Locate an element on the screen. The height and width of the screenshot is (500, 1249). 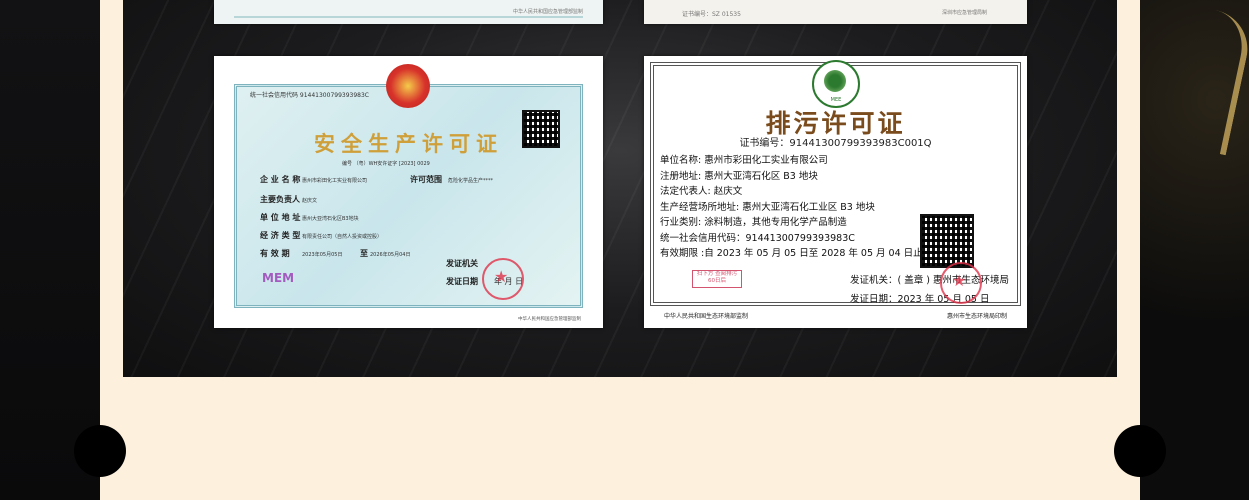
footer-right: 惠州市生态环境局印制 is located at coordinates (976, 316).